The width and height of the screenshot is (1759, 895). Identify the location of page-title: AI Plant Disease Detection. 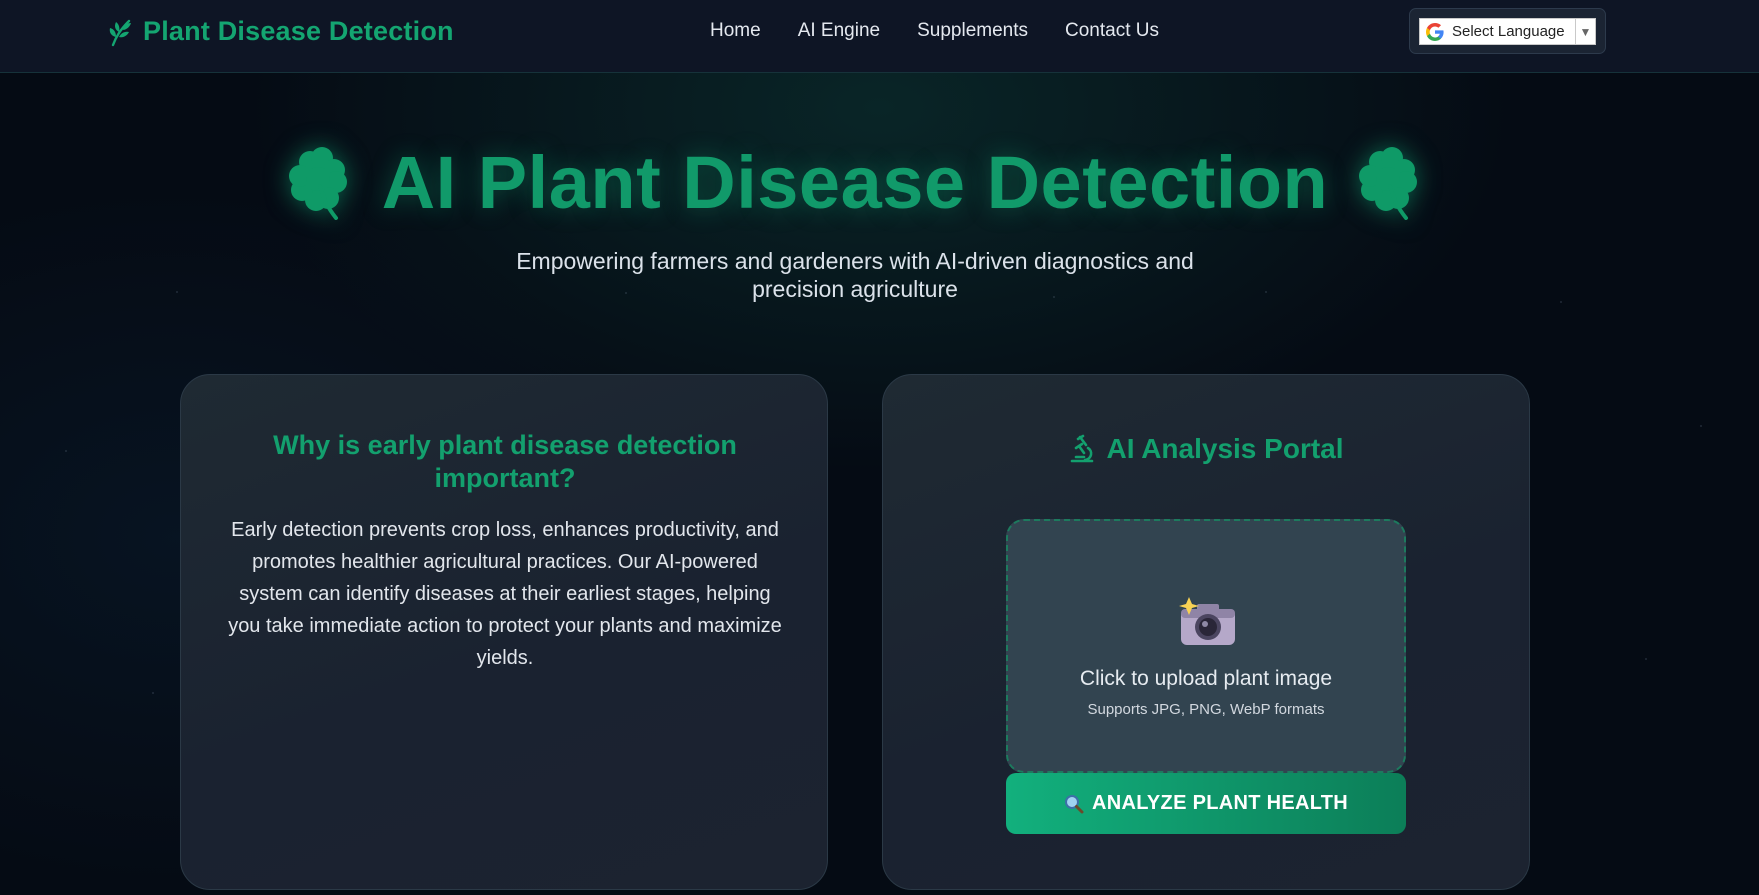
(855, 182).